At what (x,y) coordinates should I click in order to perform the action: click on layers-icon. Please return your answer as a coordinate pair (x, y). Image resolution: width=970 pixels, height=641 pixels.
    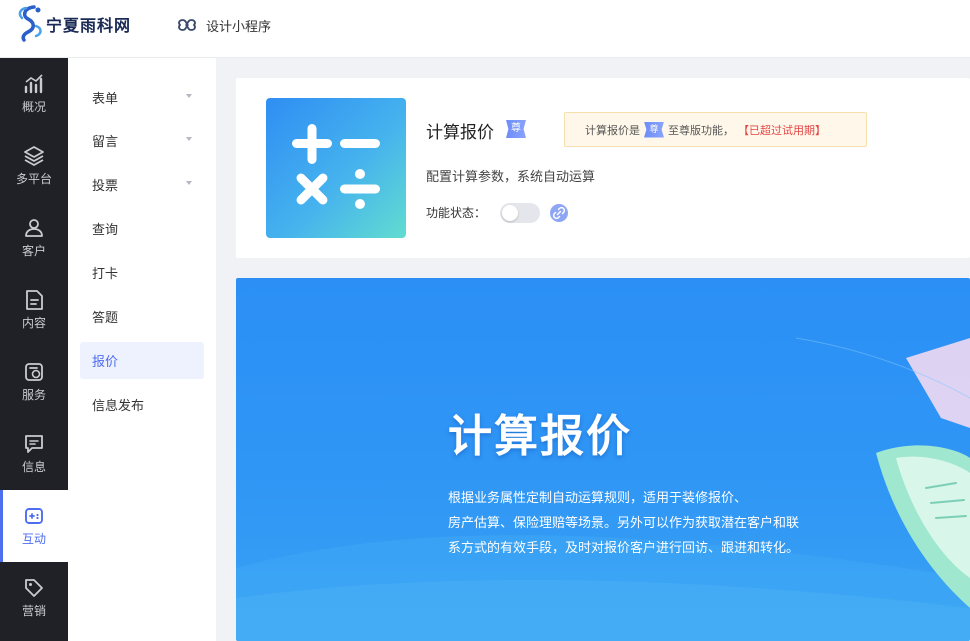
    Looking at the image, I should click on (34, 156).